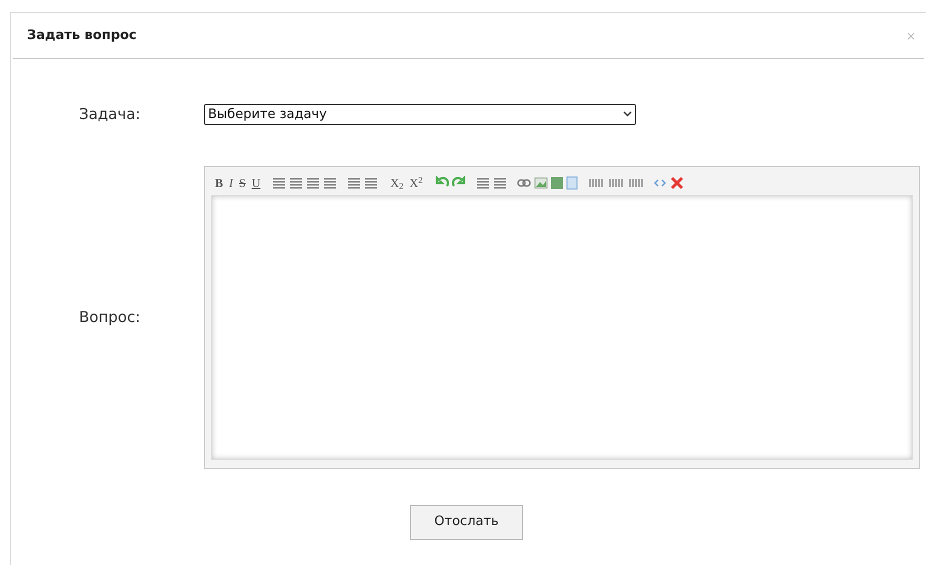 This screenshot has height=565, width=926. What do you see at coordinates (466, 522) in the screenshot?
I see `submit-button: Отослать` at bounding box center [466, 522].